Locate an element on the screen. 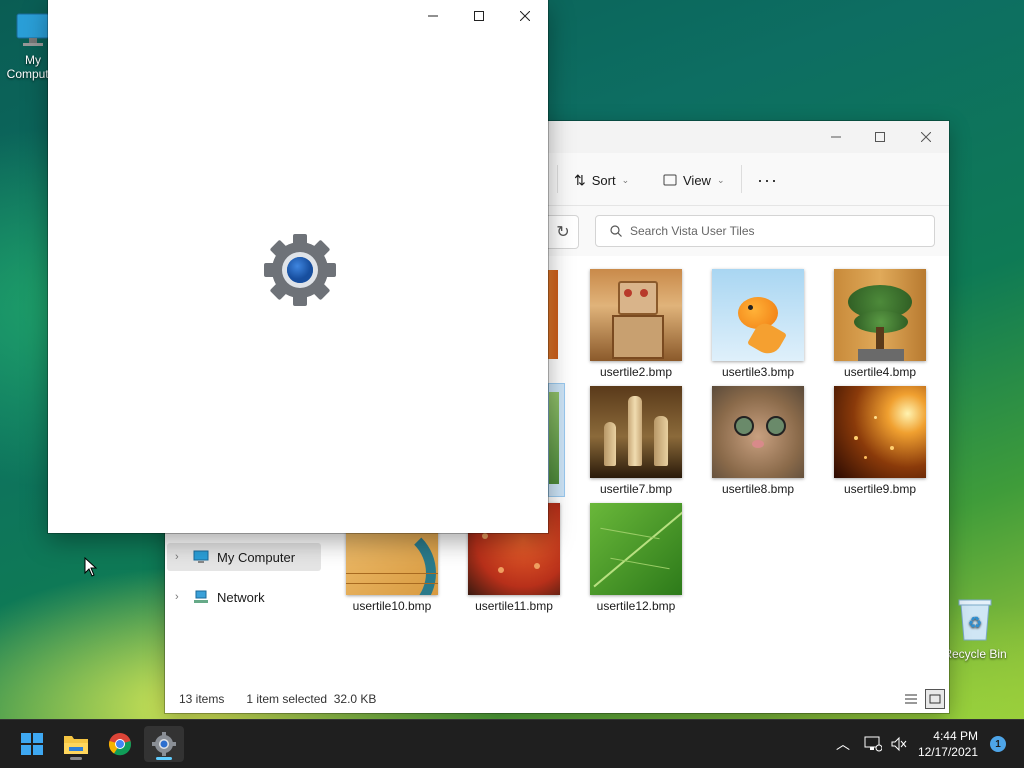 The width and height of the screenshot is (1024, 768). view-icon is located at coordinates (670, 180).